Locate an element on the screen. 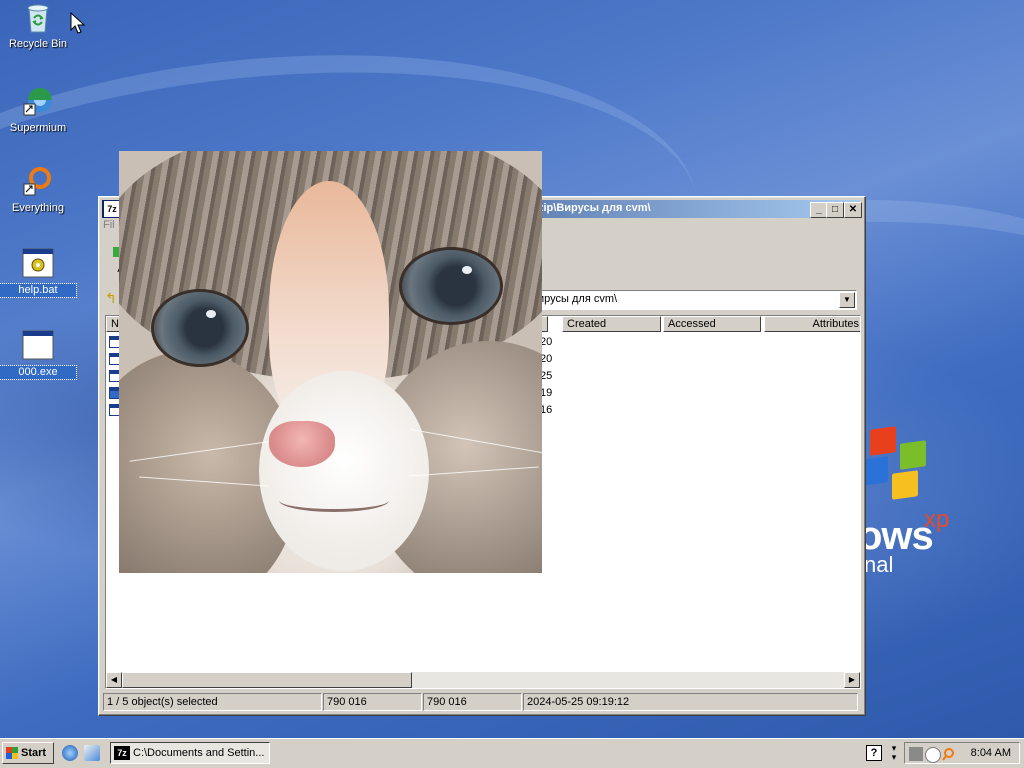  help-icon: ? is located at coordinates (874, 753).